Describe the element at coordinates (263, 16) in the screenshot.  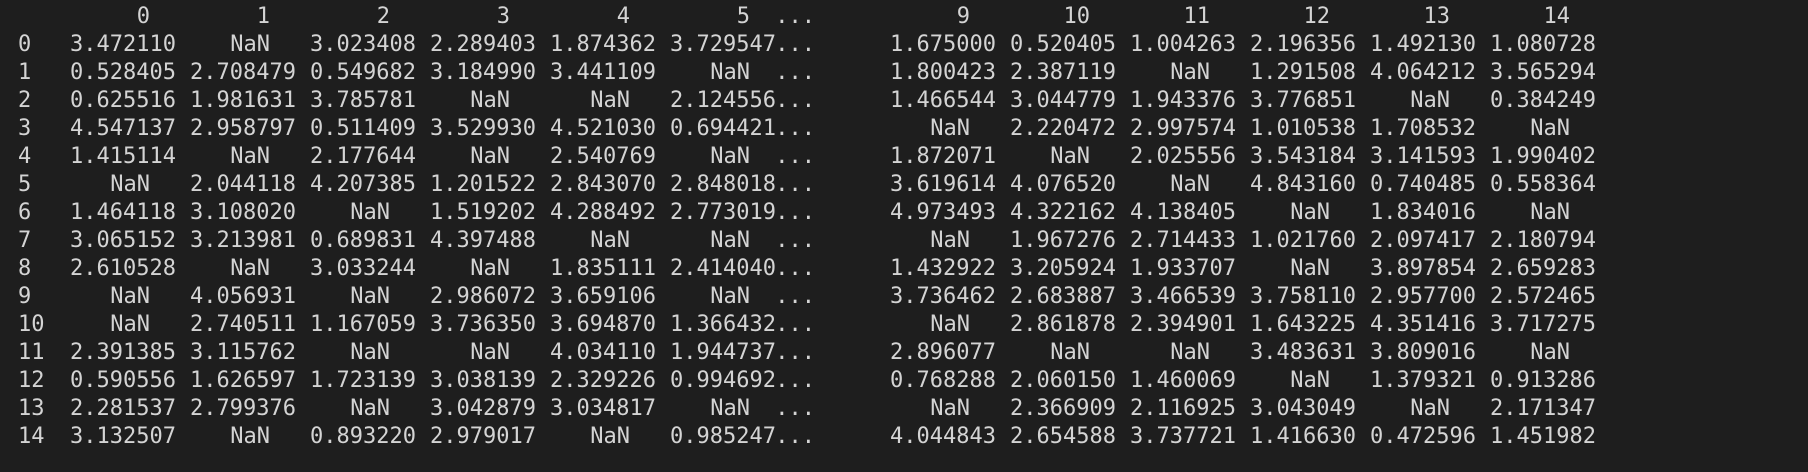
I see `column-header: 1` at that location.